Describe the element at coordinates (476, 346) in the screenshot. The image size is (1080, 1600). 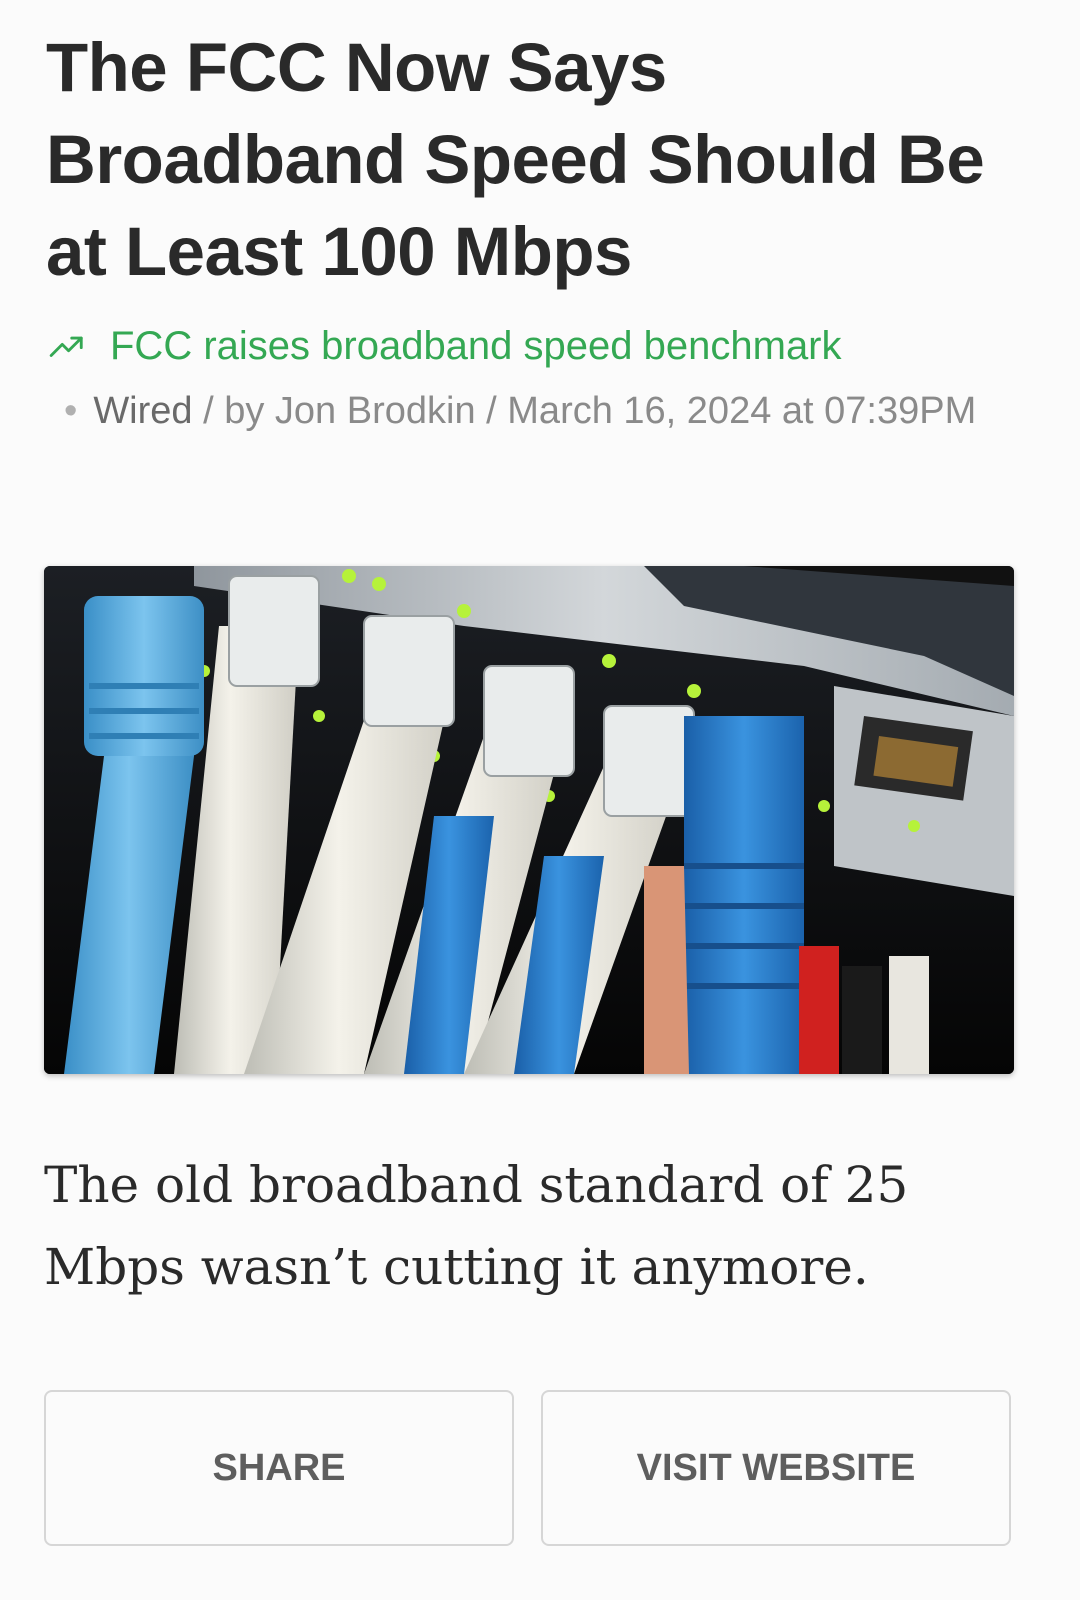
I see `topic-label: FCC raises broadband speed benchmark` at that location.